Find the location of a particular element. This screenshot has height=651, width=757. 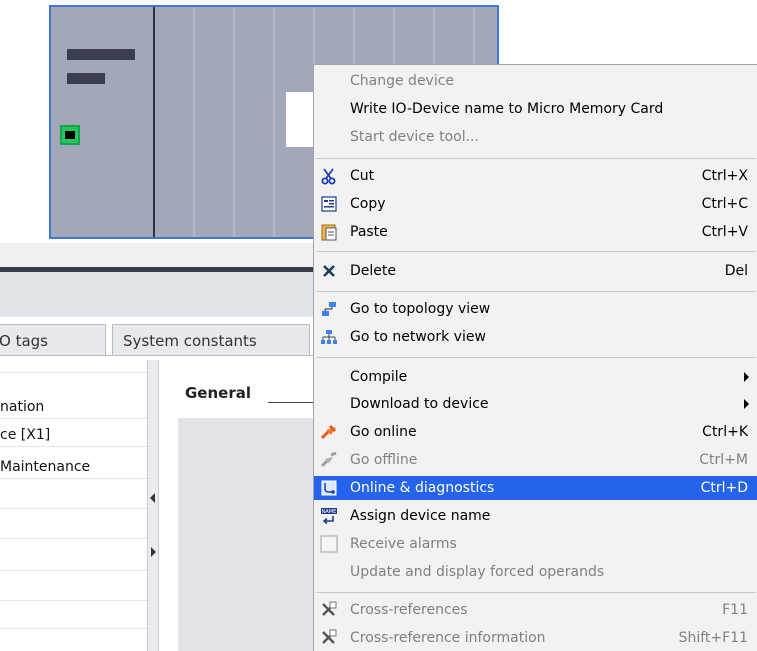

menu-item-online-and-diagnostics: Online & diagnostics Ctrl+D is located at coordinates (535, 488).